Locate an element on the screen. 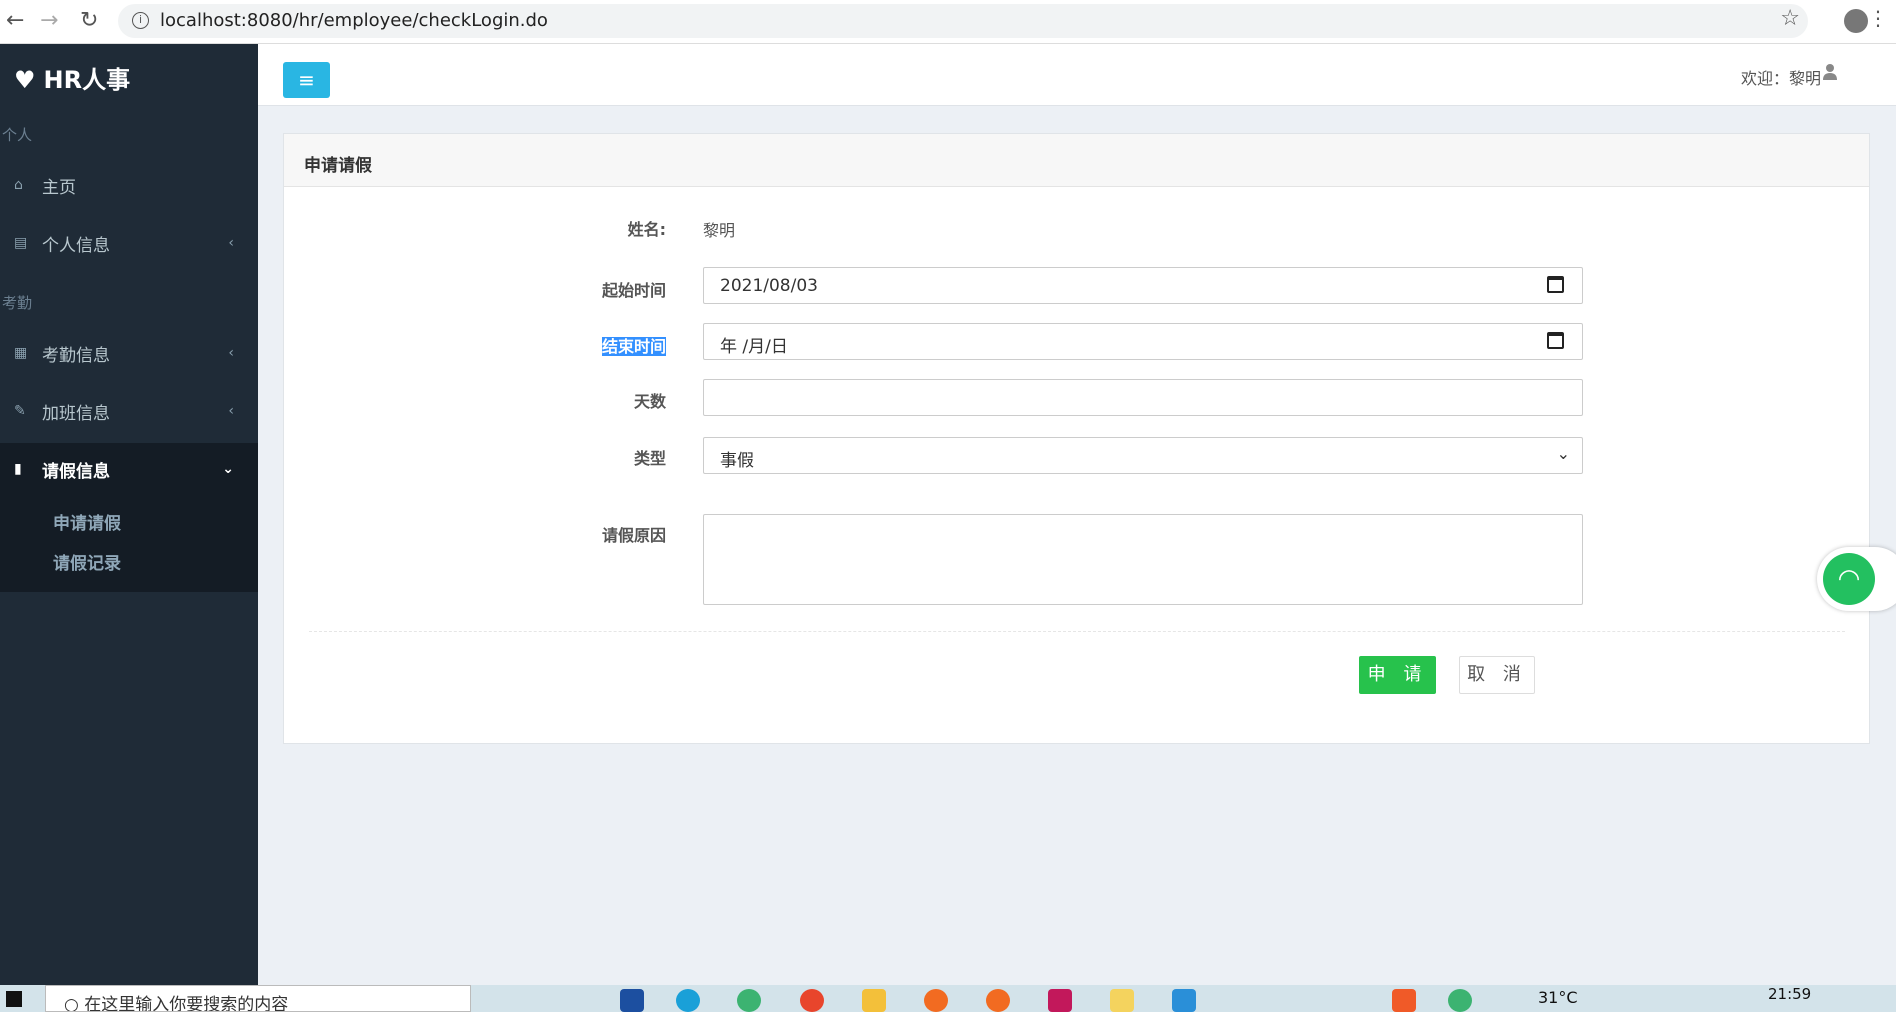  wifi-icon: ◠ is located at coordinates (1849, 579).